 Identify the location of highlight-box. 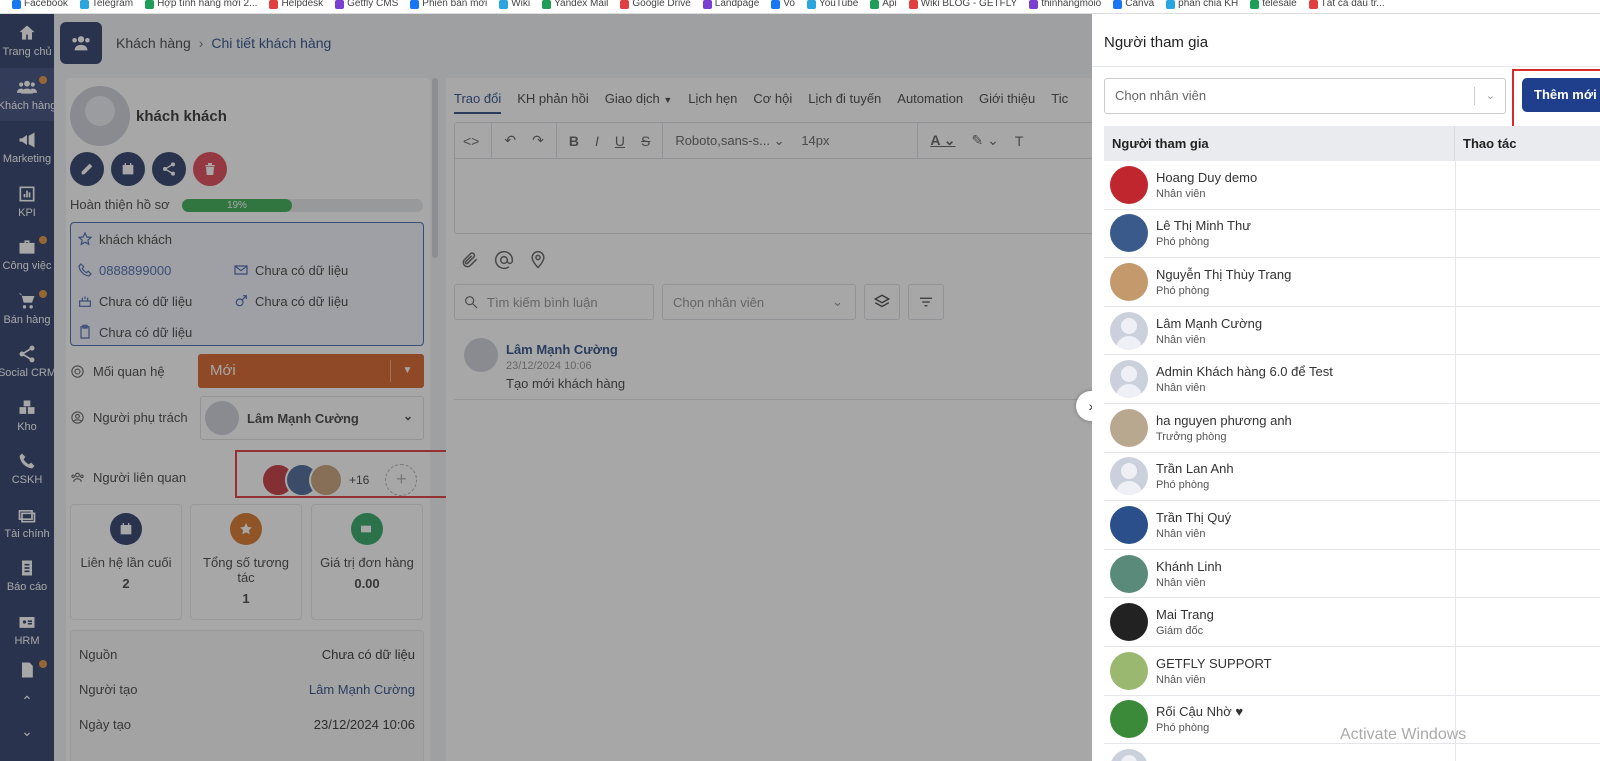
(1556, 100).